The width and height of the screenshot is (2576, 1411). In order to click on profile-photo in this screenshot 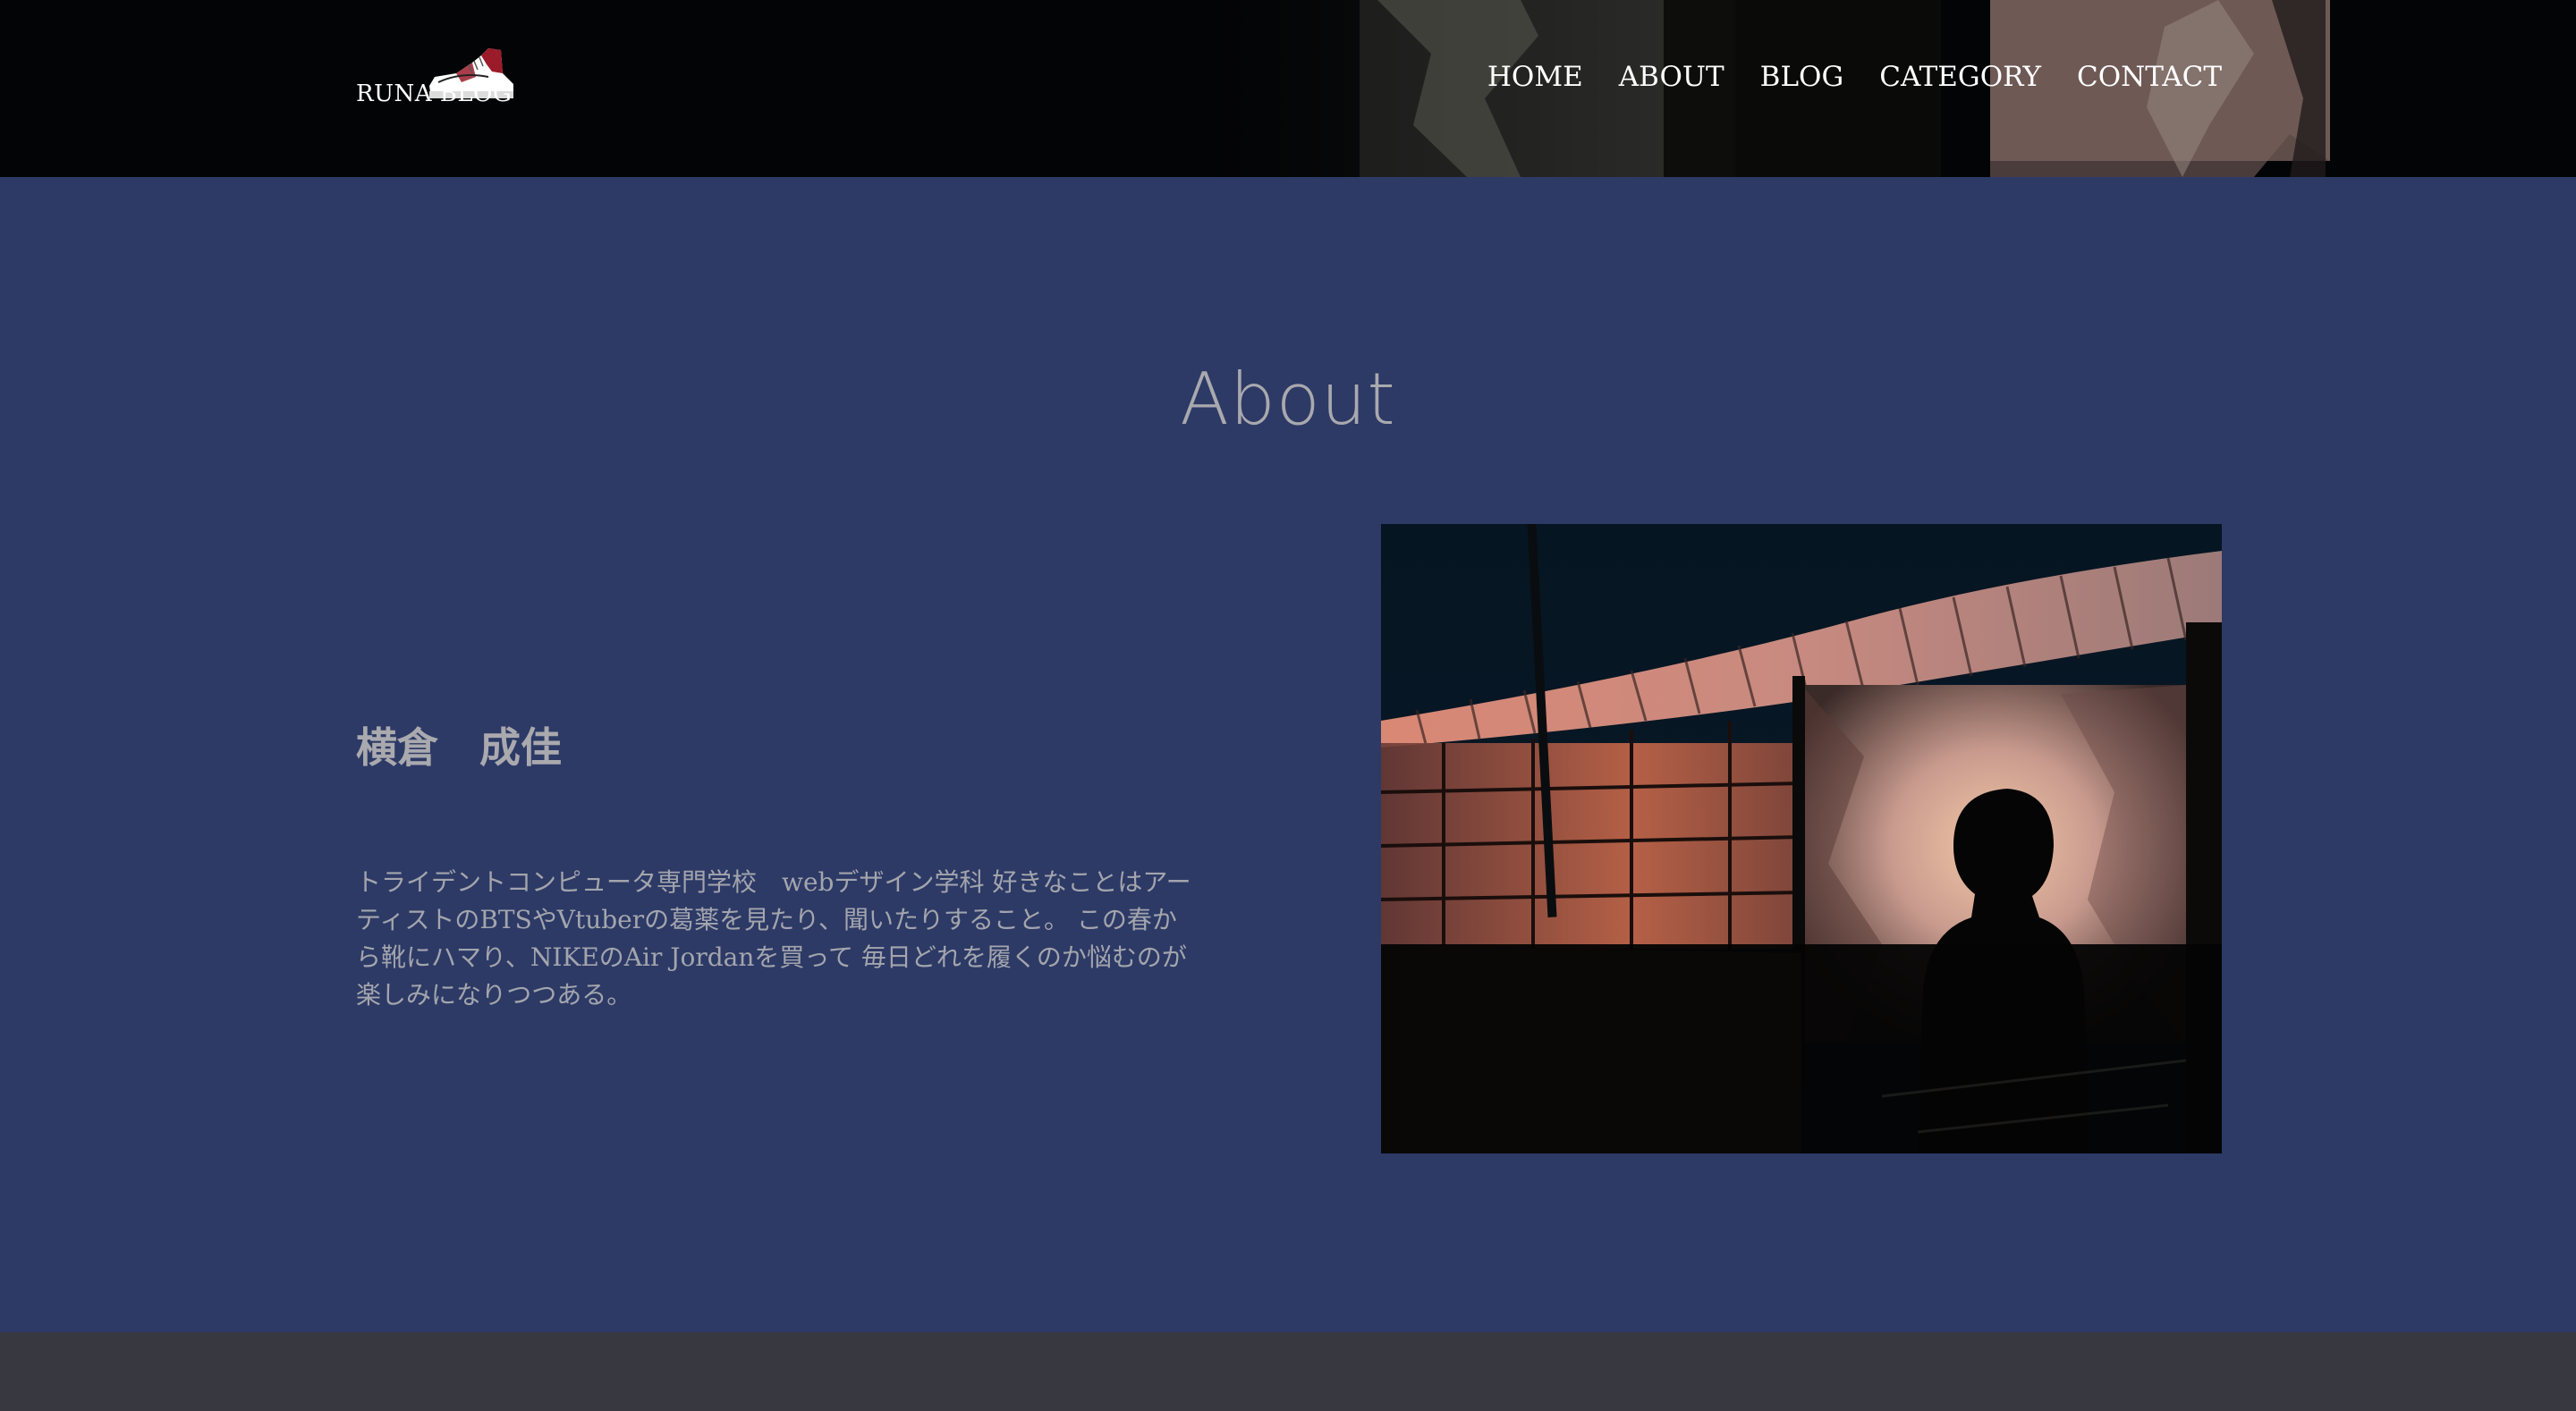, I will do `click(1801, 838)`.